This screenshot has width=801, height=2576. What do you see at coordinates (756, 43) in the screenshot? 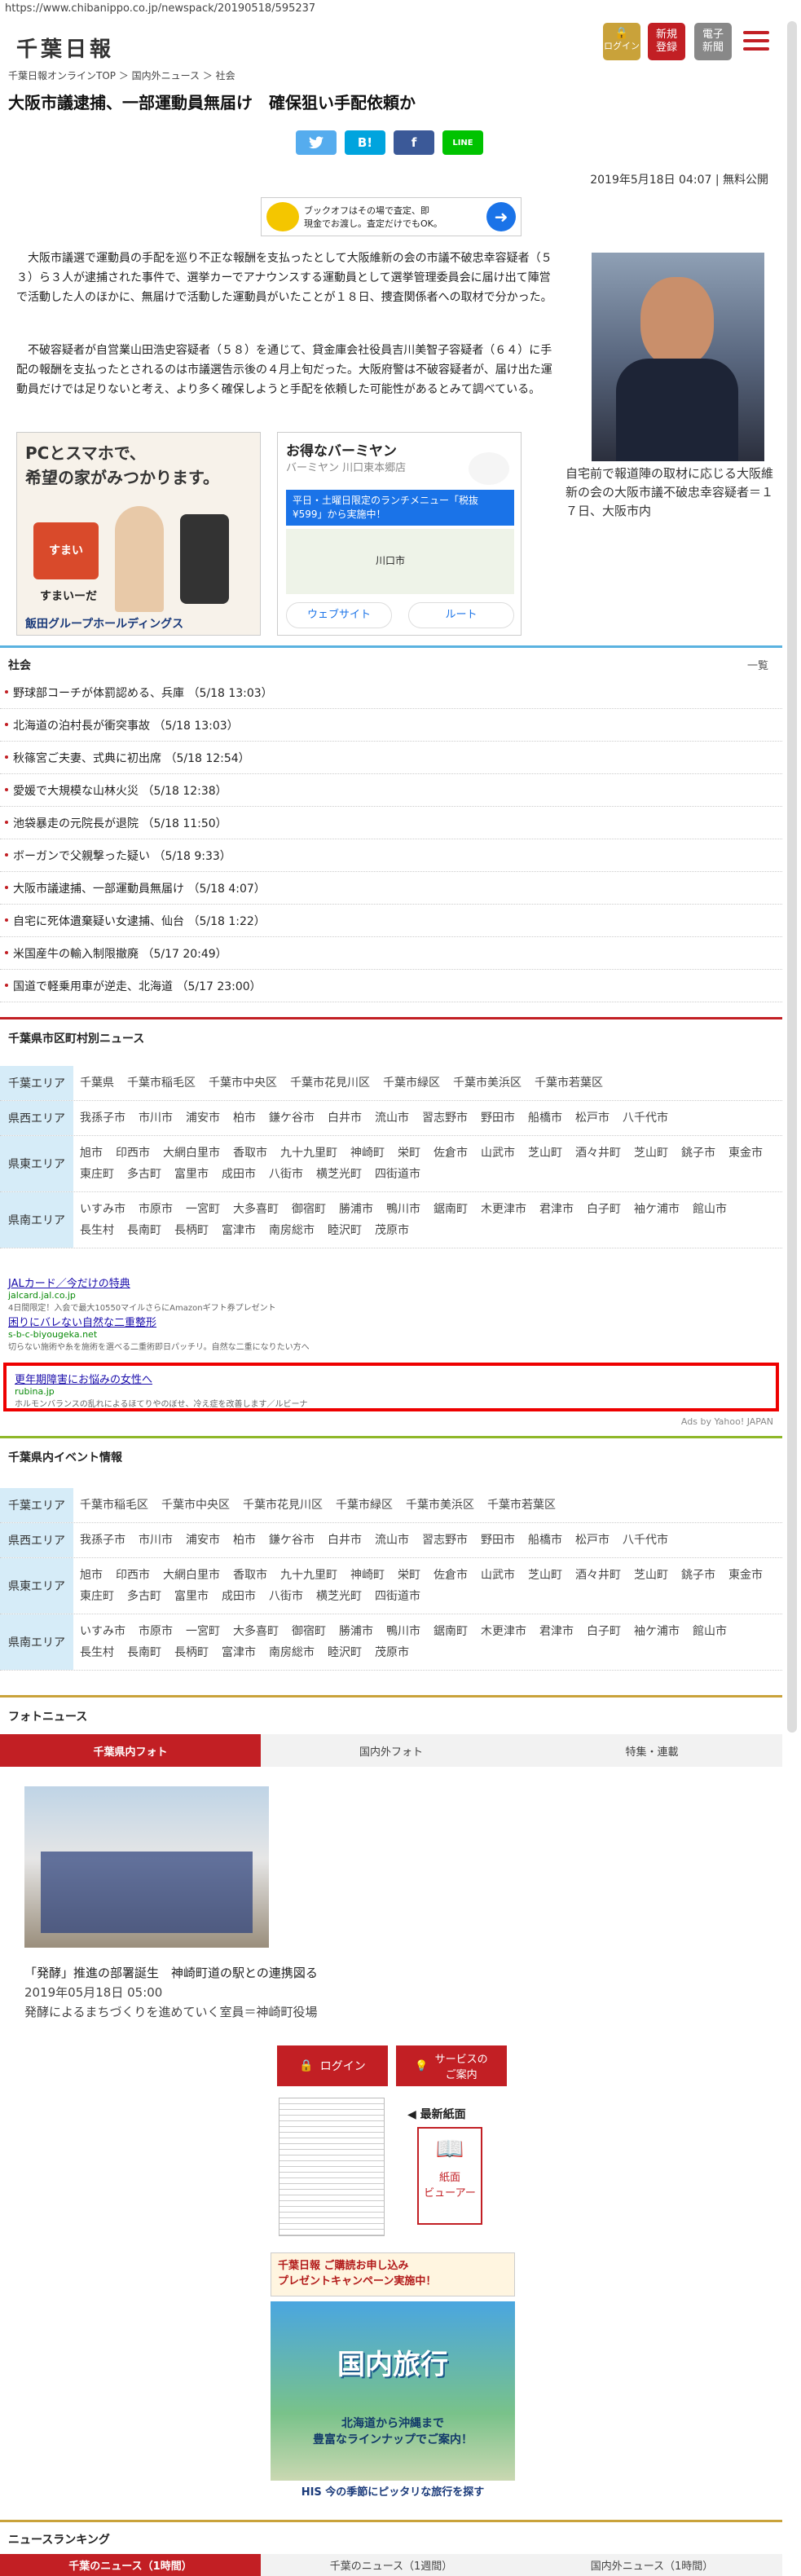
I see `hamburger-menu-icon` at bounding box center [756, 43].